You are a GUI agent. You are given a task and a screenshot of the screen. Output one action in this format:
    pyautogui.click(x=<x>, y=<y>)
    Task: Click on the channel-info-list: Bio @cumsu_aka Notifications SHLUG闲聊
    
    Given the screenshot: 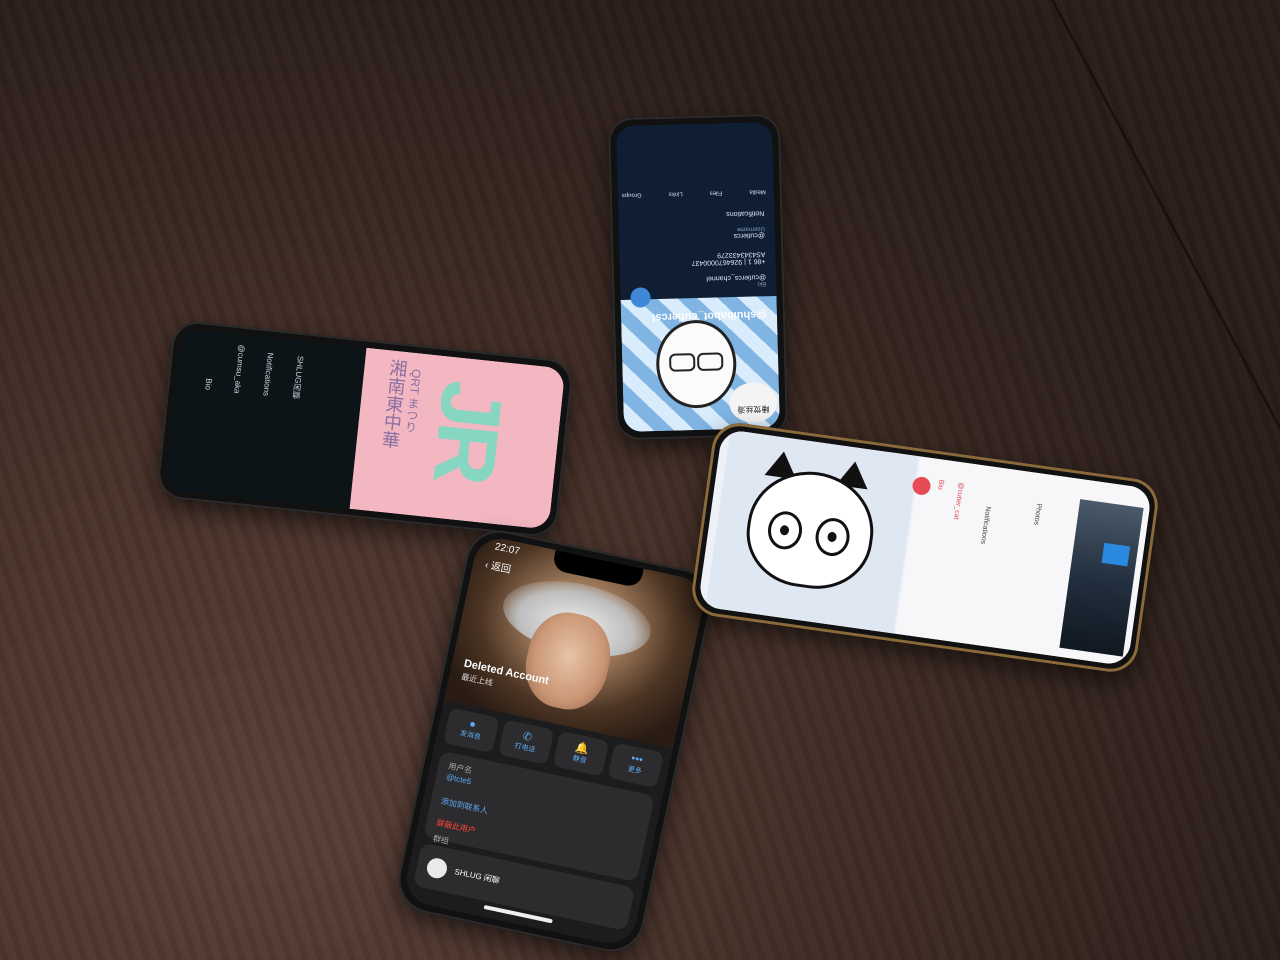 What is the action you would take?
    pyautogui.click(x=267, y=378)
    